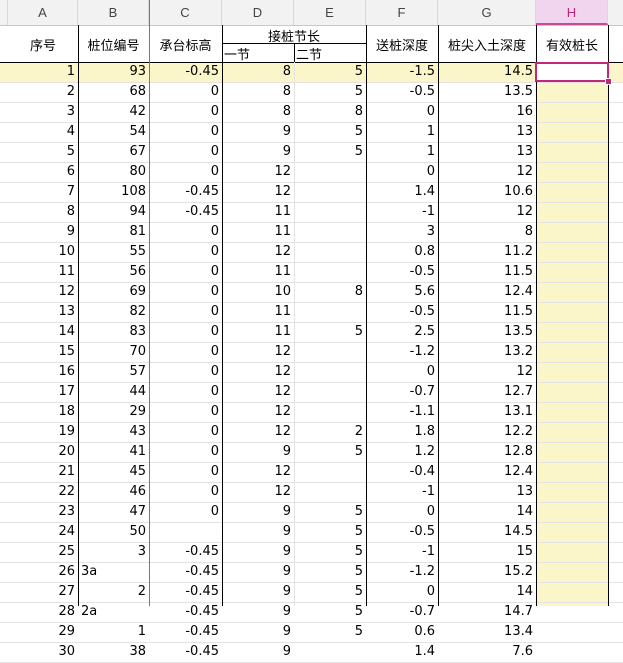  I want to click on cell-pile-no: 50, so click(113, 532).